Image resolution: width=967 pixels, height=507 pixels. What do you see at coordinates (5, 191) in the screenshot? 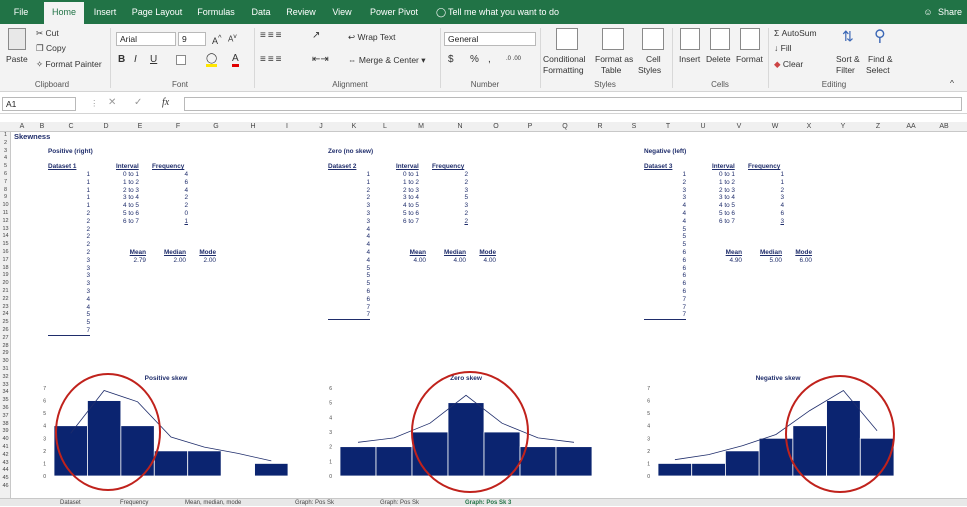
I see `row-header: 8` at bounding box center [5, 191].